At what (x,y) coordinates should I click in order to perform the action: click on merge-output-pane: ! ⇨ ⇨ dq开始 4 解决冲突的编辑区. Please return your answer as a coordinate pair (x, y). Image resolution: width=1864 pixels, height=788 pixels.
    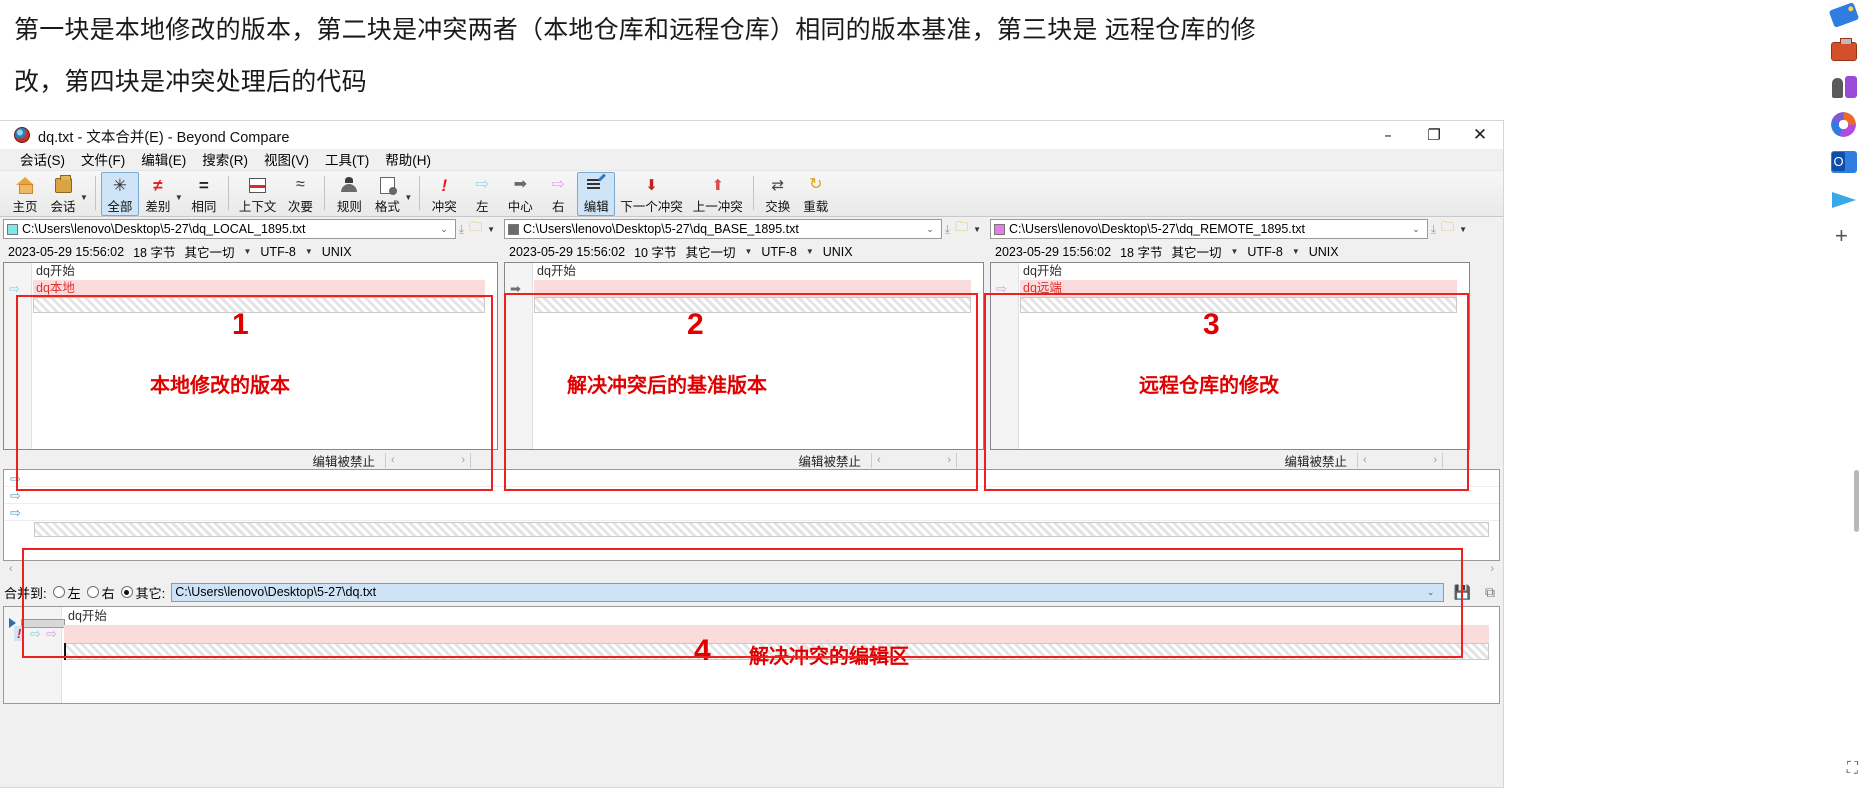
    Looking at the image, I should click on (751, 655).